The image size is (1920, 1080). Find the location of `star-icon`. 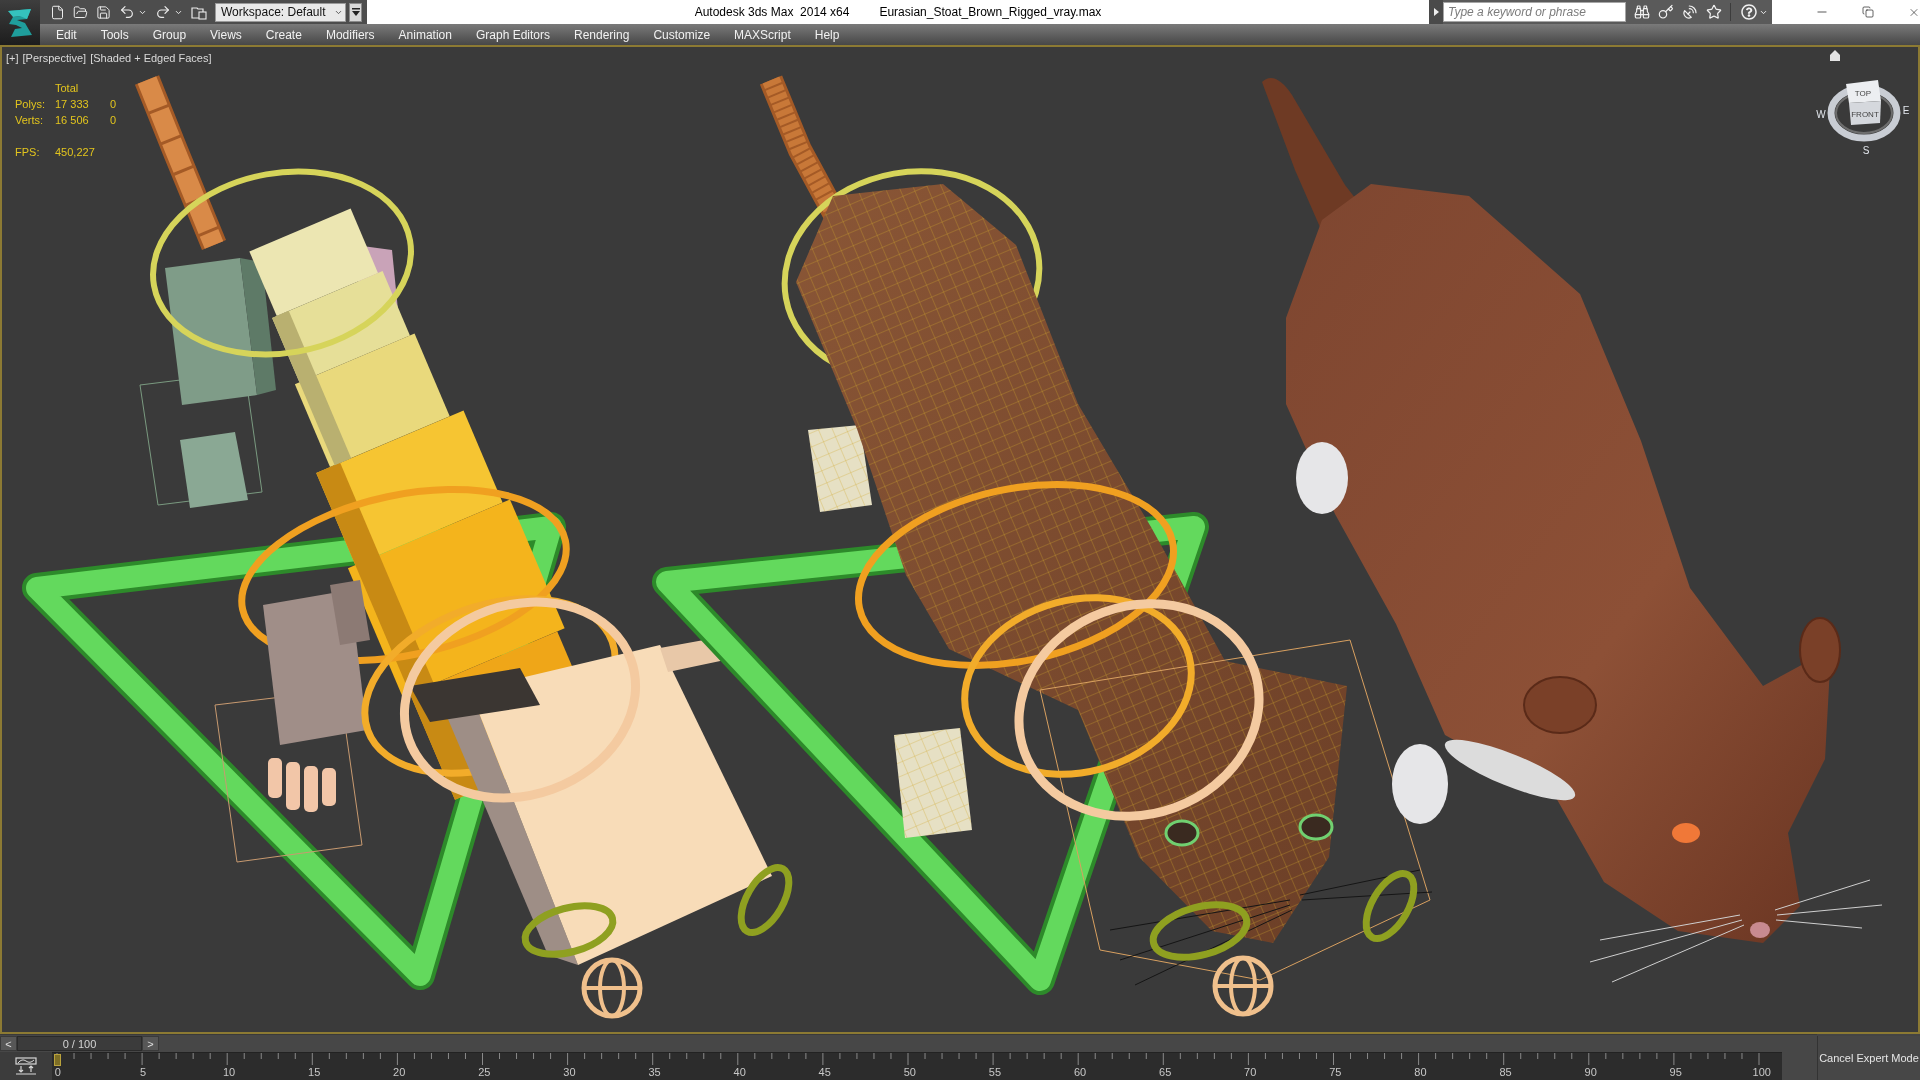

star-icon is located at coordinates (1714, 12).